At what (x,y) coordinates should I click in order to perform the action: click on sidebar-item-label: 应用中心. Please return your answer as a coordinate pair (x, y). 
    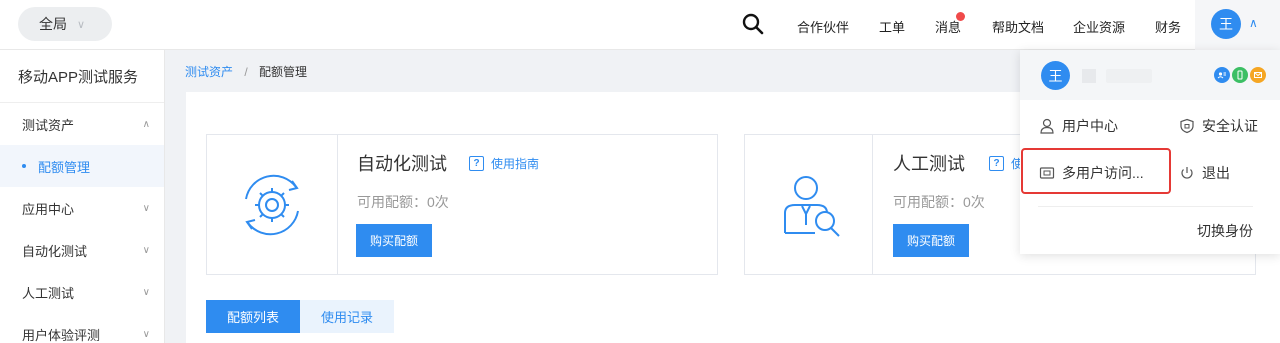
    Looking at the image, I should click on (48, 209).